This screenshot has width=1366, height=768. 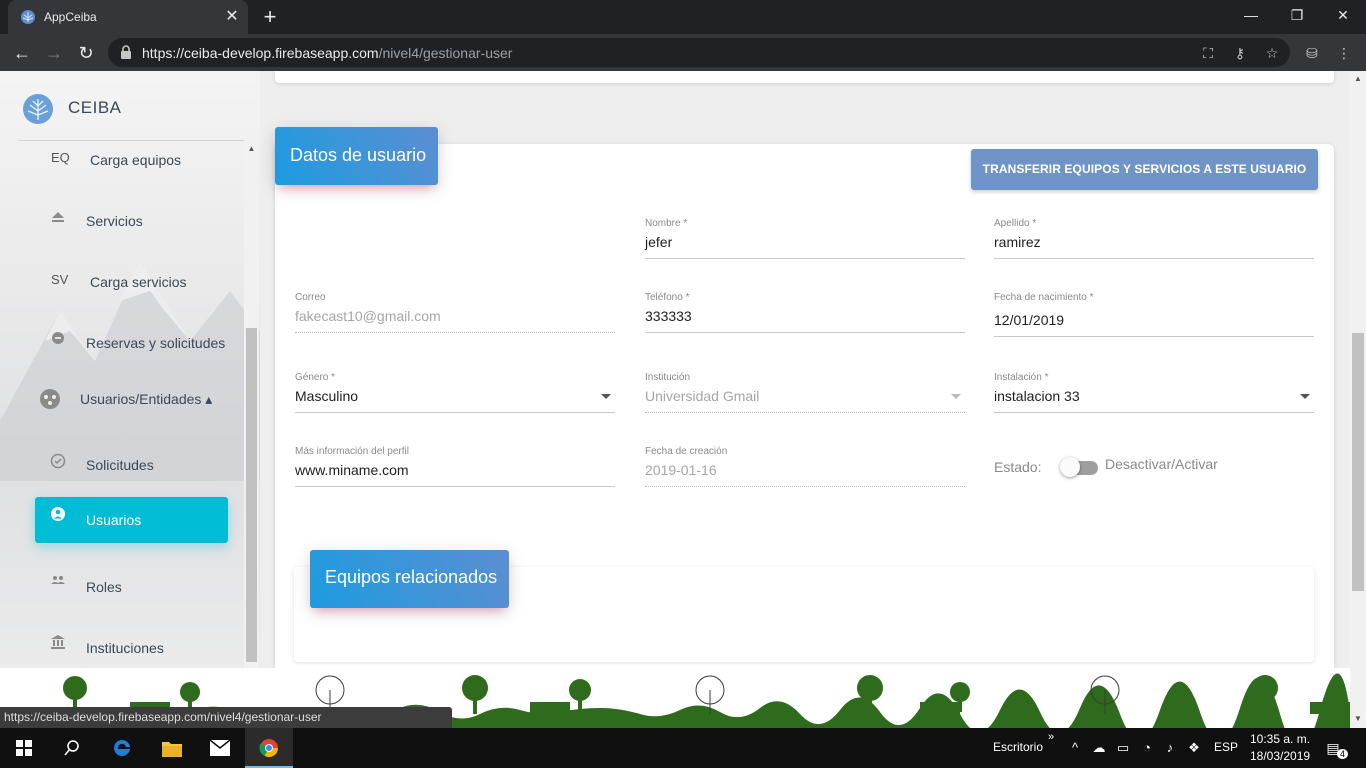 I want to click on reload-icon: ↻, so click(x=86, y=53).